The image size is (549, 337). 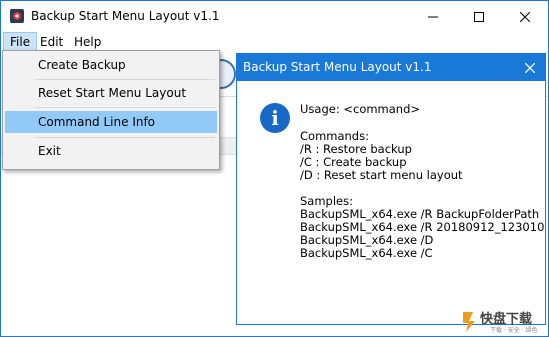 I want to click on menu-item-exit: Exit, so click(x=111, y=151).